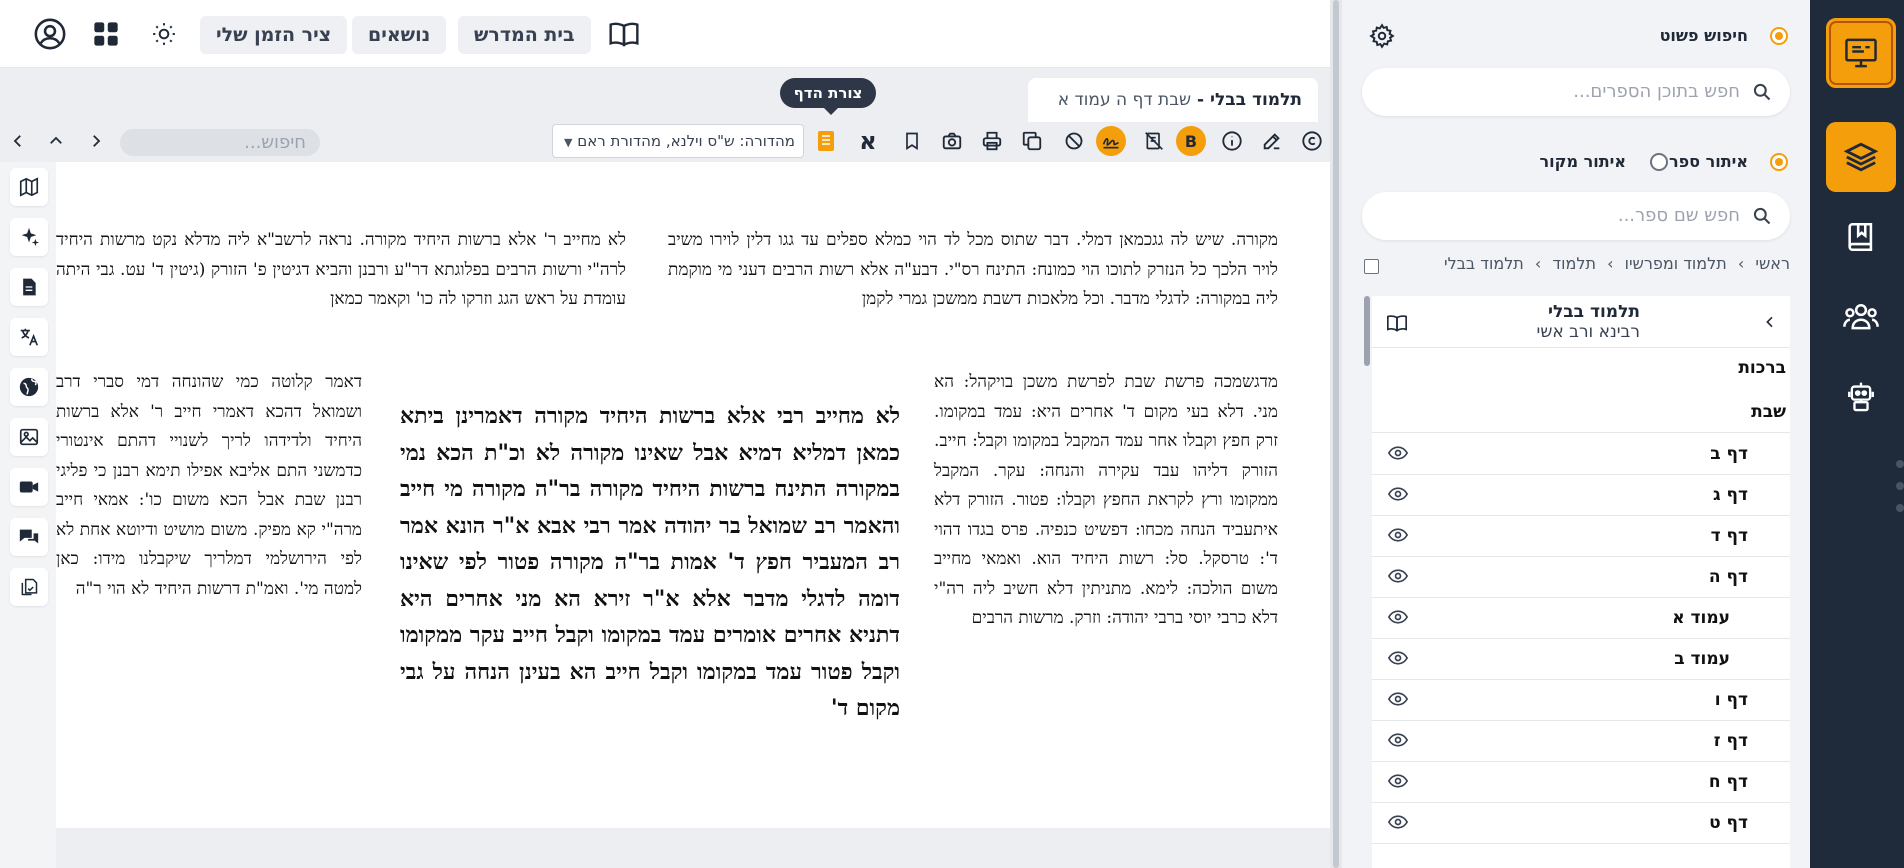 The width and height of the screenshot is (1904, 868). I want to click on sun-icon, so click(164, 34).